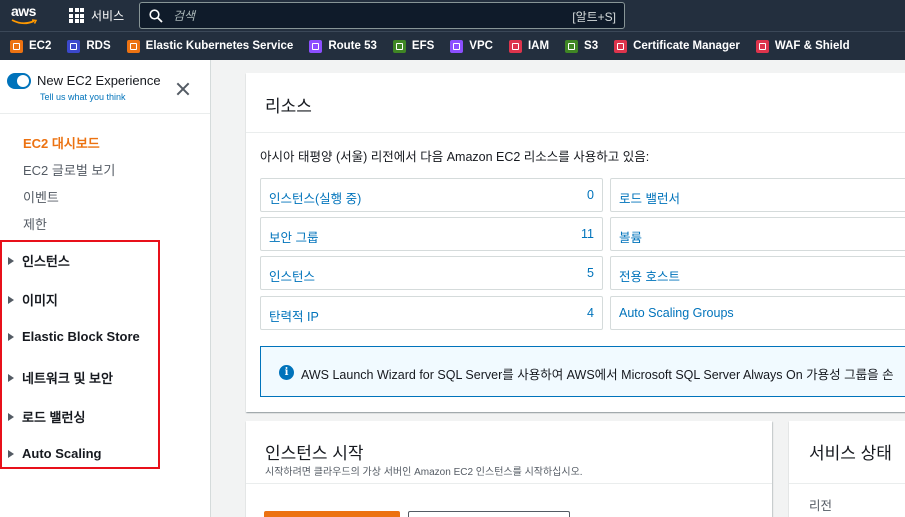  I want to click on services-label: 서비스, so click(108, 16).